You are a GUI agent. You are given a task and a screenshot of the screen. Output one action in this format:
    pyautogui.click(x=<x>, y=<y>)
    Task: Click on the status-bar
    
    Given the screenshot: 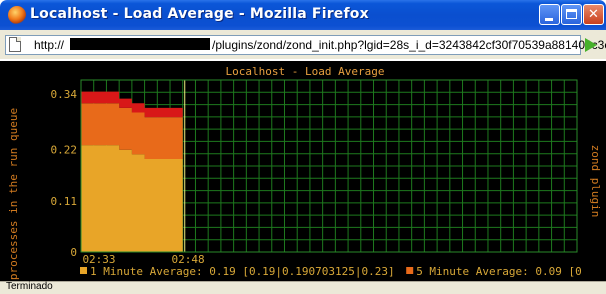 What is the action you would take?
    pyautogui.click(x=303, y=287)
    